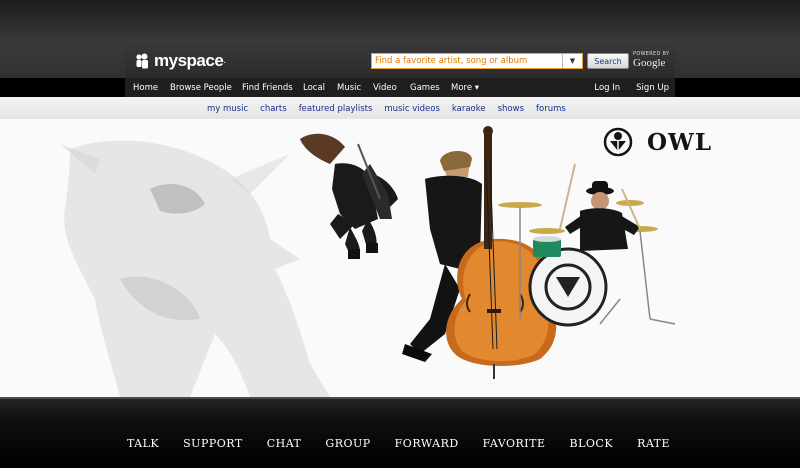  What do you see at coordinates (142, 61) in the screenshot?
I see `myspace-people-icon` at bounding box center [142, 61].